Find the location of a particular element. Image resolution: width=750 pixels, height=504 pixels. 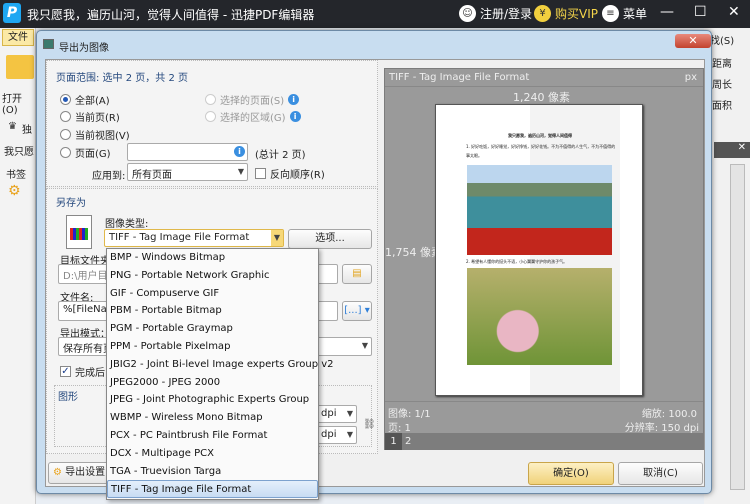

ok-button: 确定(O) is located at coordinates (571, 473).